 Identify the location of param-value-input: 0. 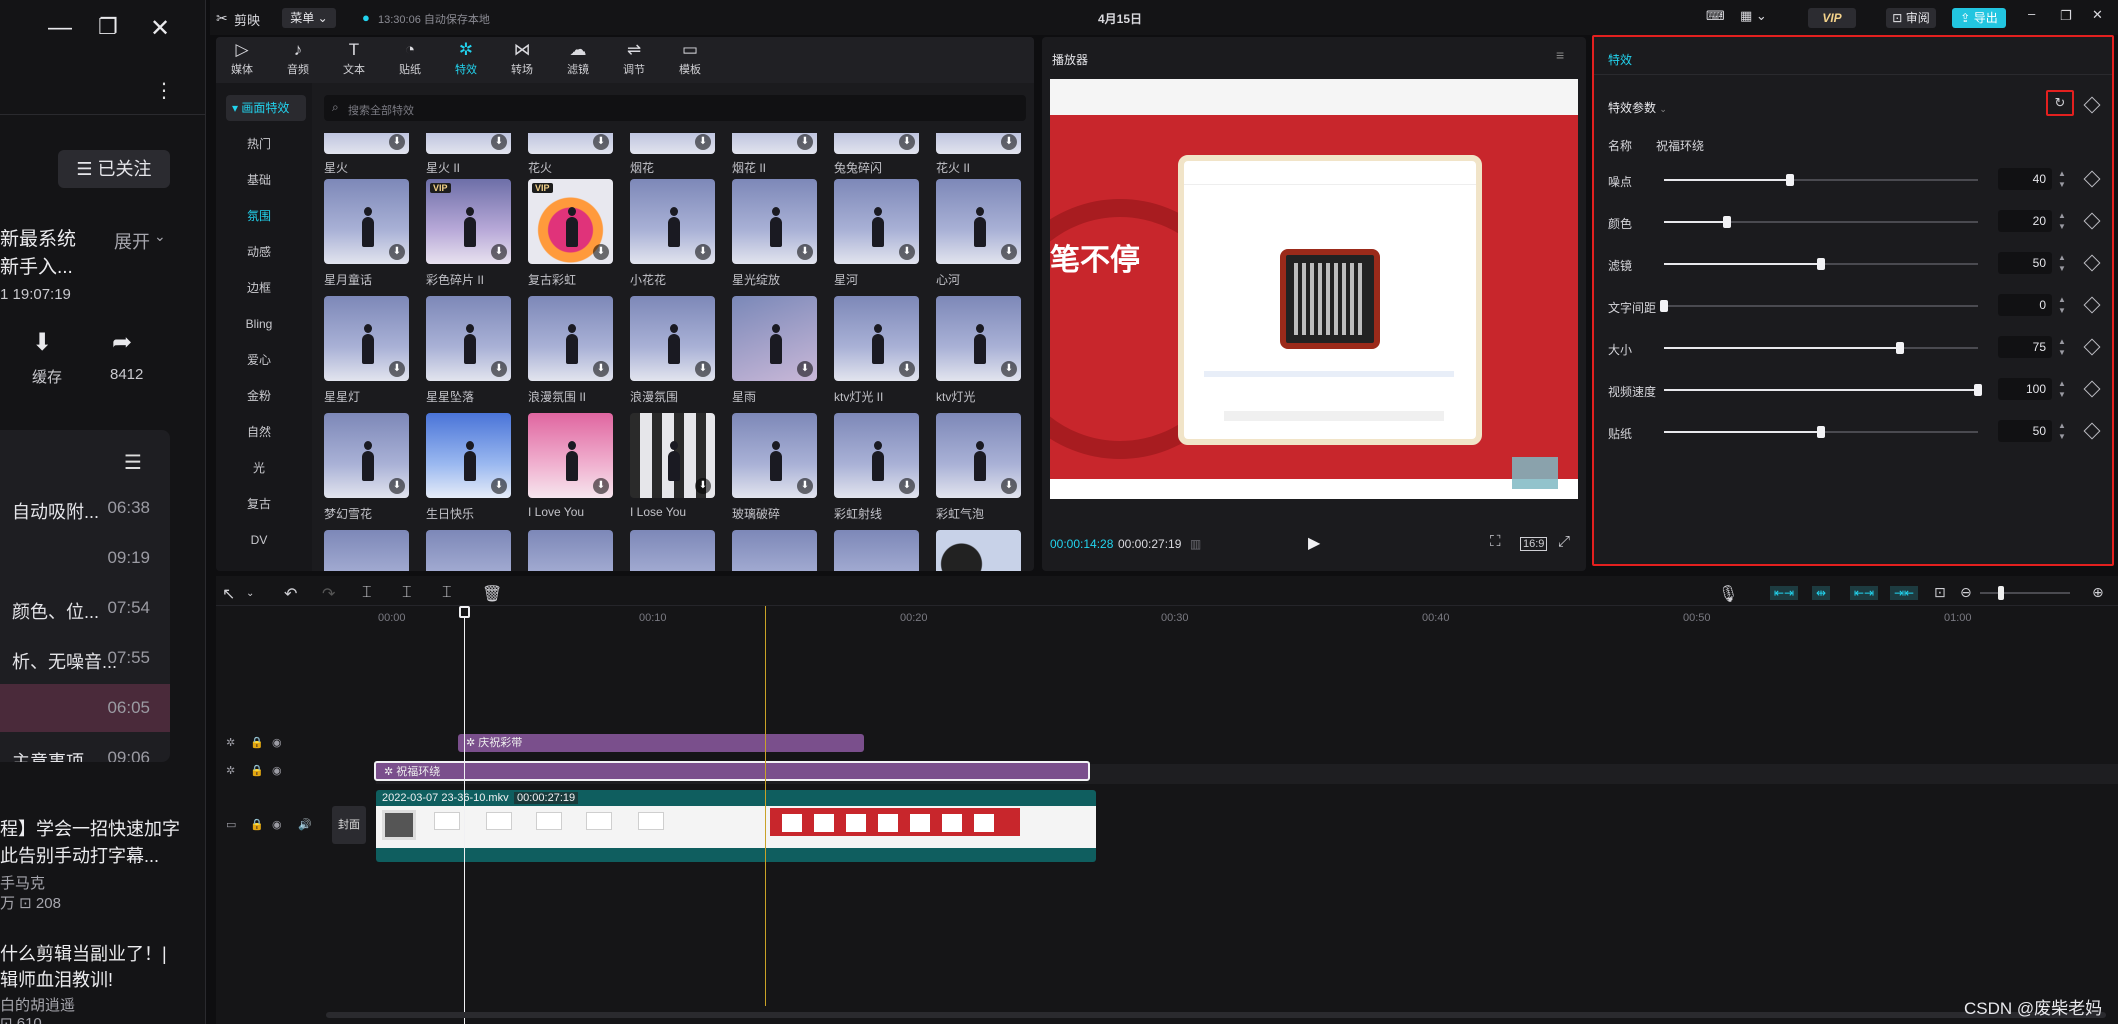
(2025, 305).